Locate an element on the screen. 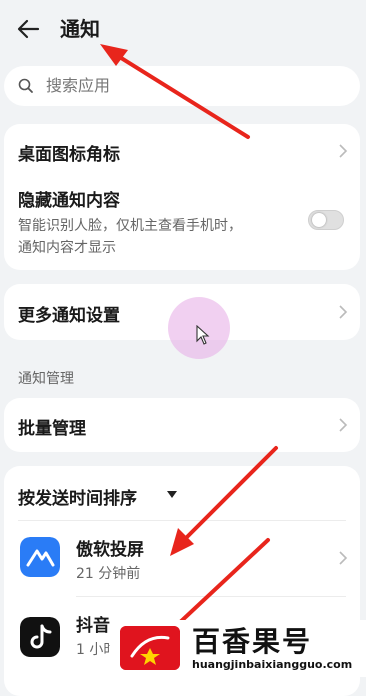 The image size is (366, 696). badge-row-label: 桌面图标角标 is located at coordinates (69, 155).